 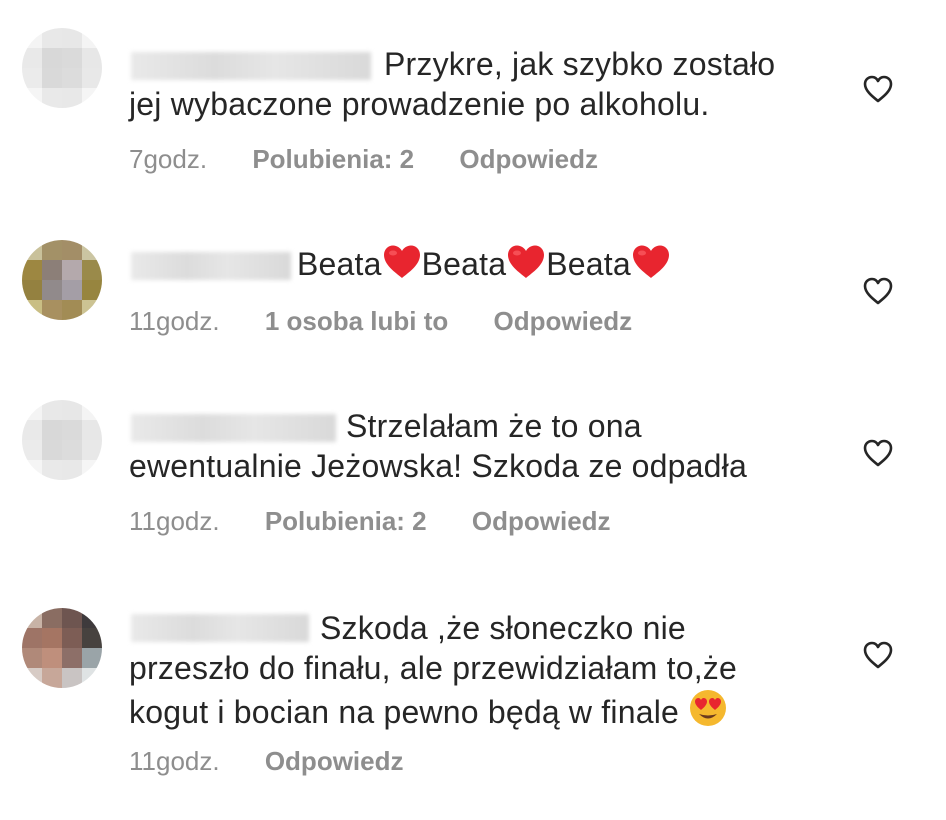 I want to click on comment-meta: 11godz. Odpowiedz, so click(x=285, y=761).